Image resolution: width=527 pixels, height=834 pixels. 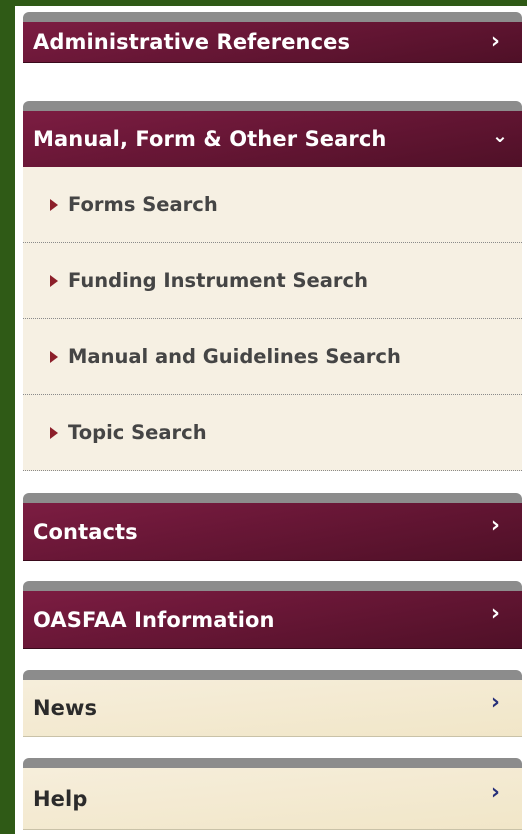 I want to click on subnav-label: Forms Search, so click(x=143, y=204).